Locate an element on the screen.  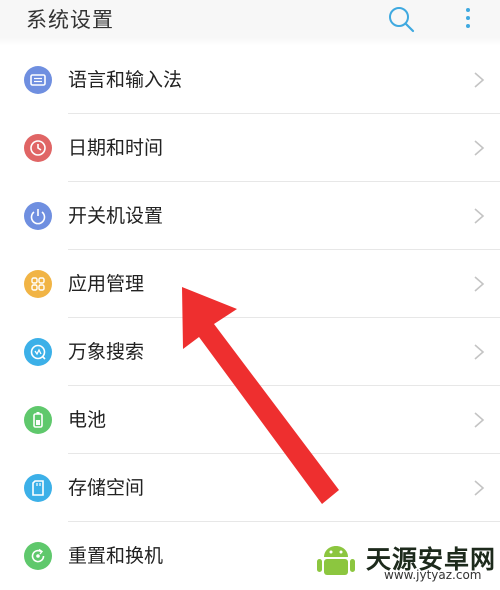
power-icon is located at coordinates (38, 216).